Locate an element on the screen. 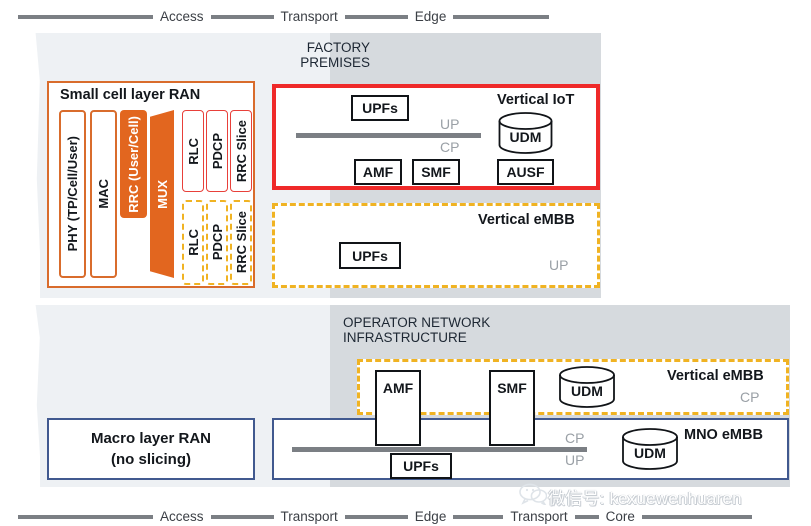 Image resolution: width=811 pixels, height=526 pixels. ran-layer-pdcp-label: PDCP is located at coordinates (217, 151).